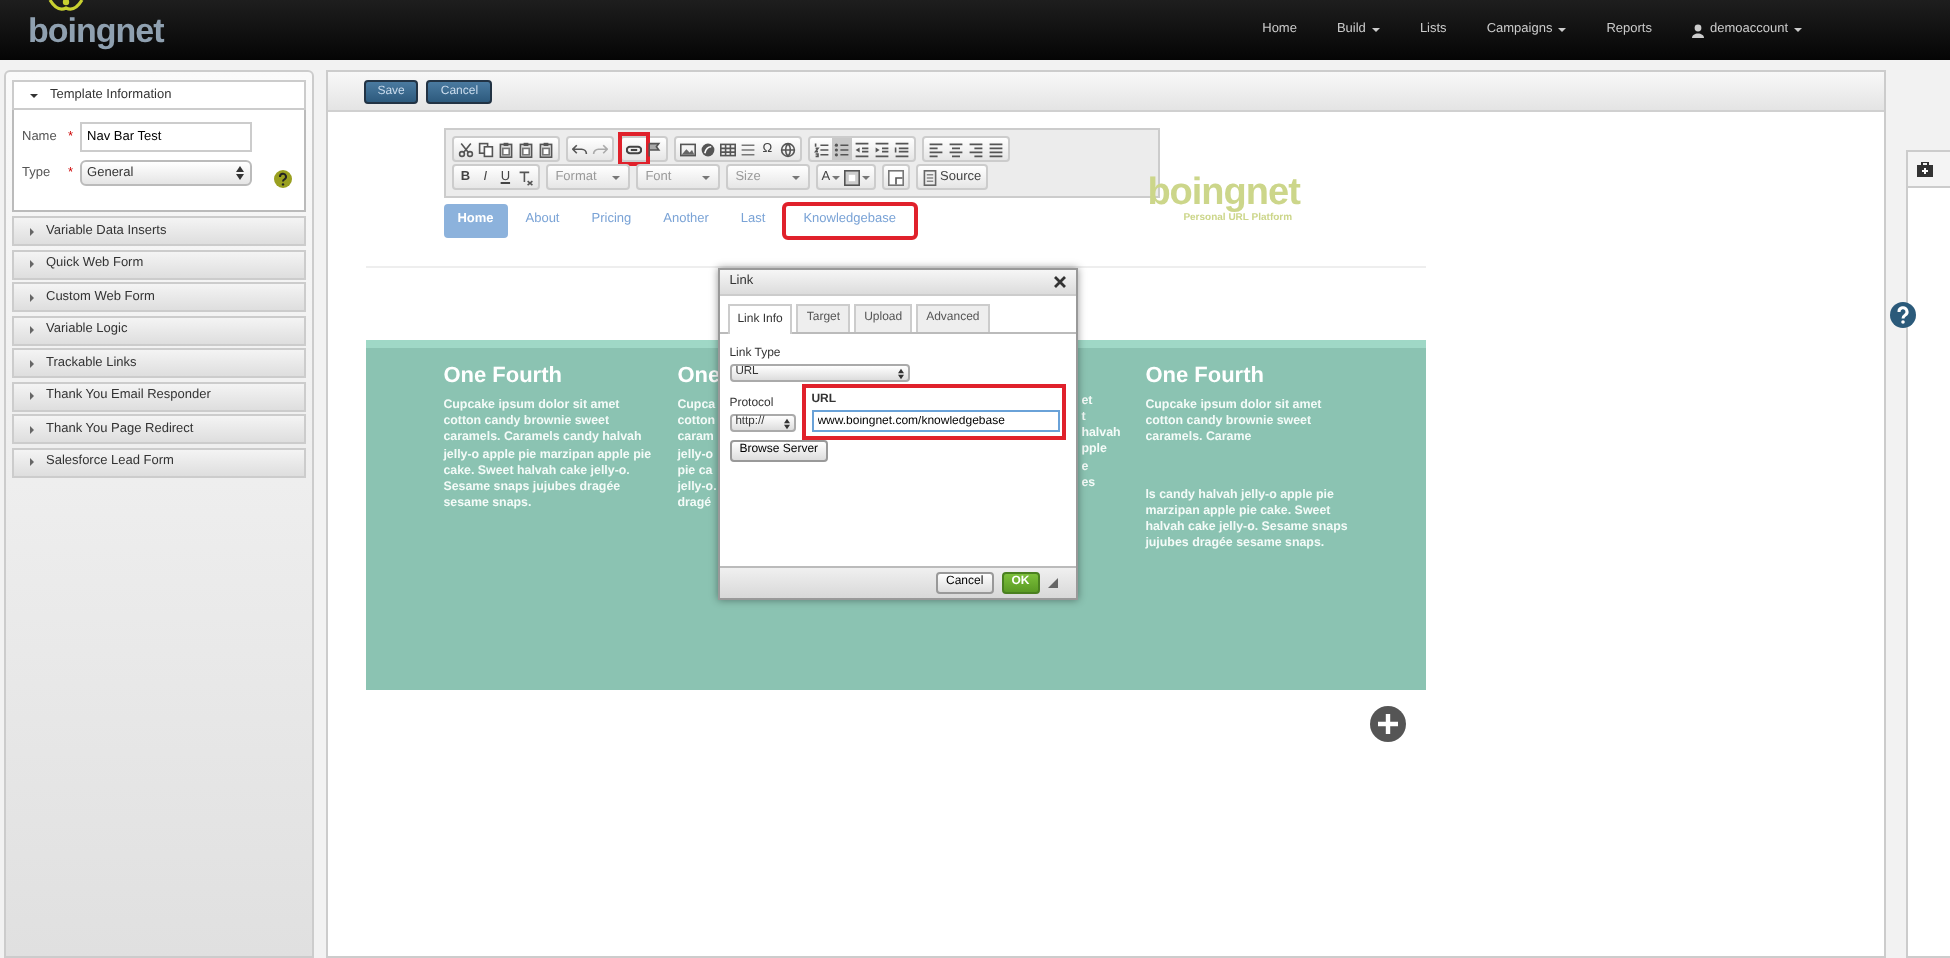 This screenshot has width=1950, height=958. What do you see at coordinates (1223, 193) in the screenshot?
I see `logo-text: boingnet` at bounding box center [1223, 193].